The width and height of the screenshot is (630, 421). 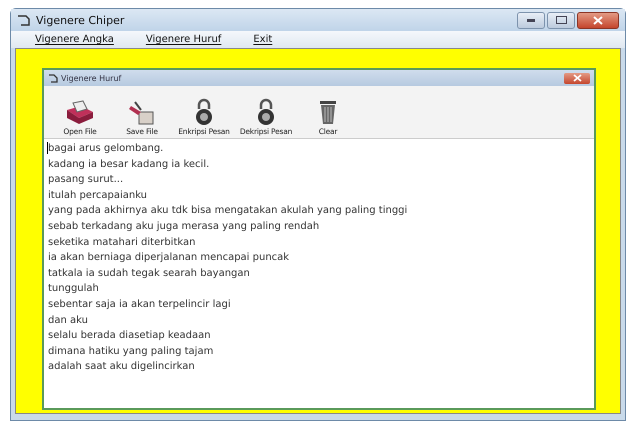 I want to click on text-line: selalu berada diasetiap keadaan, so click(x=130, y=336).